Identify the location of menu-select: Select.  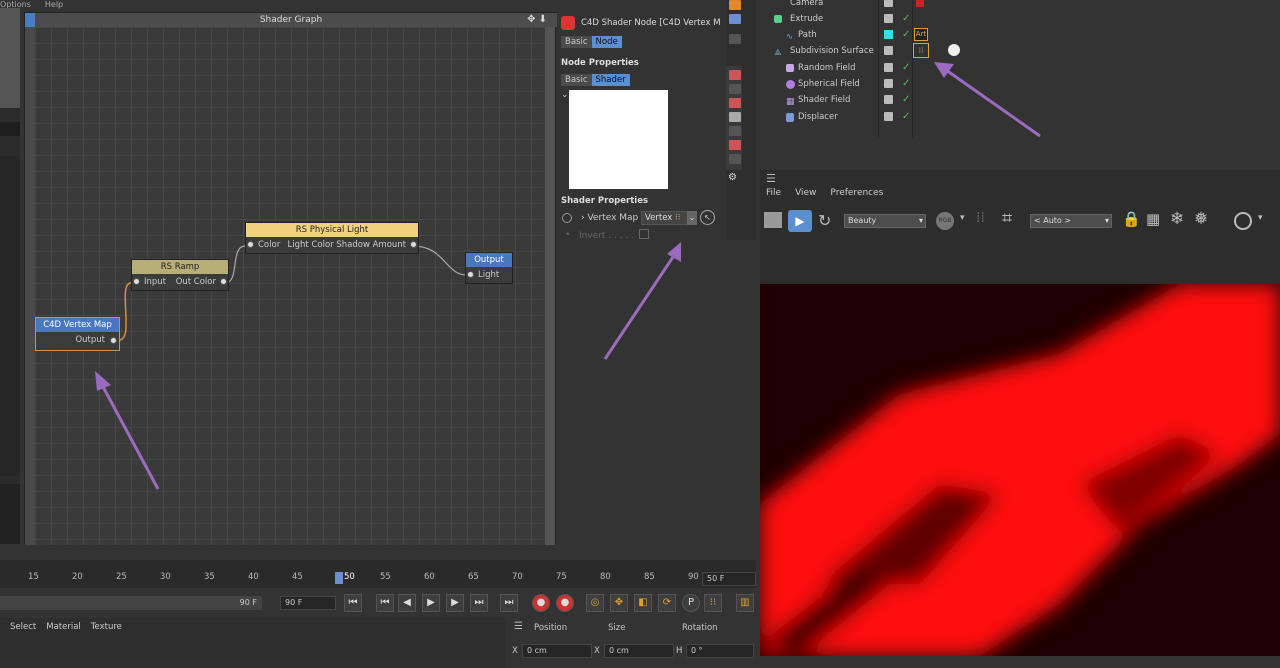
(23, 627).